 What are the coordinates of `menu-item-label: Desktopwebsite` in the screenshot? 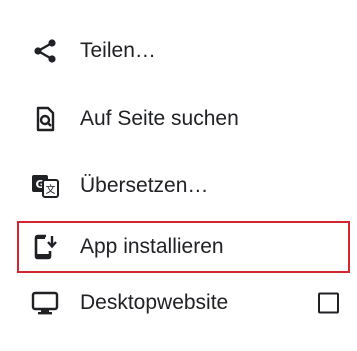 It's located at (154, 302).